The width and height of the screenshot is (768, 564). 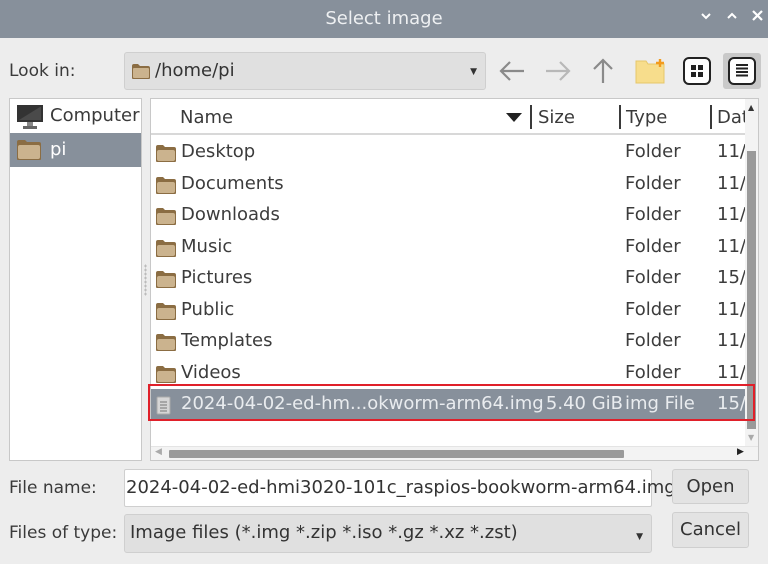 I want to click on close-button, so click(x=757, y=17).